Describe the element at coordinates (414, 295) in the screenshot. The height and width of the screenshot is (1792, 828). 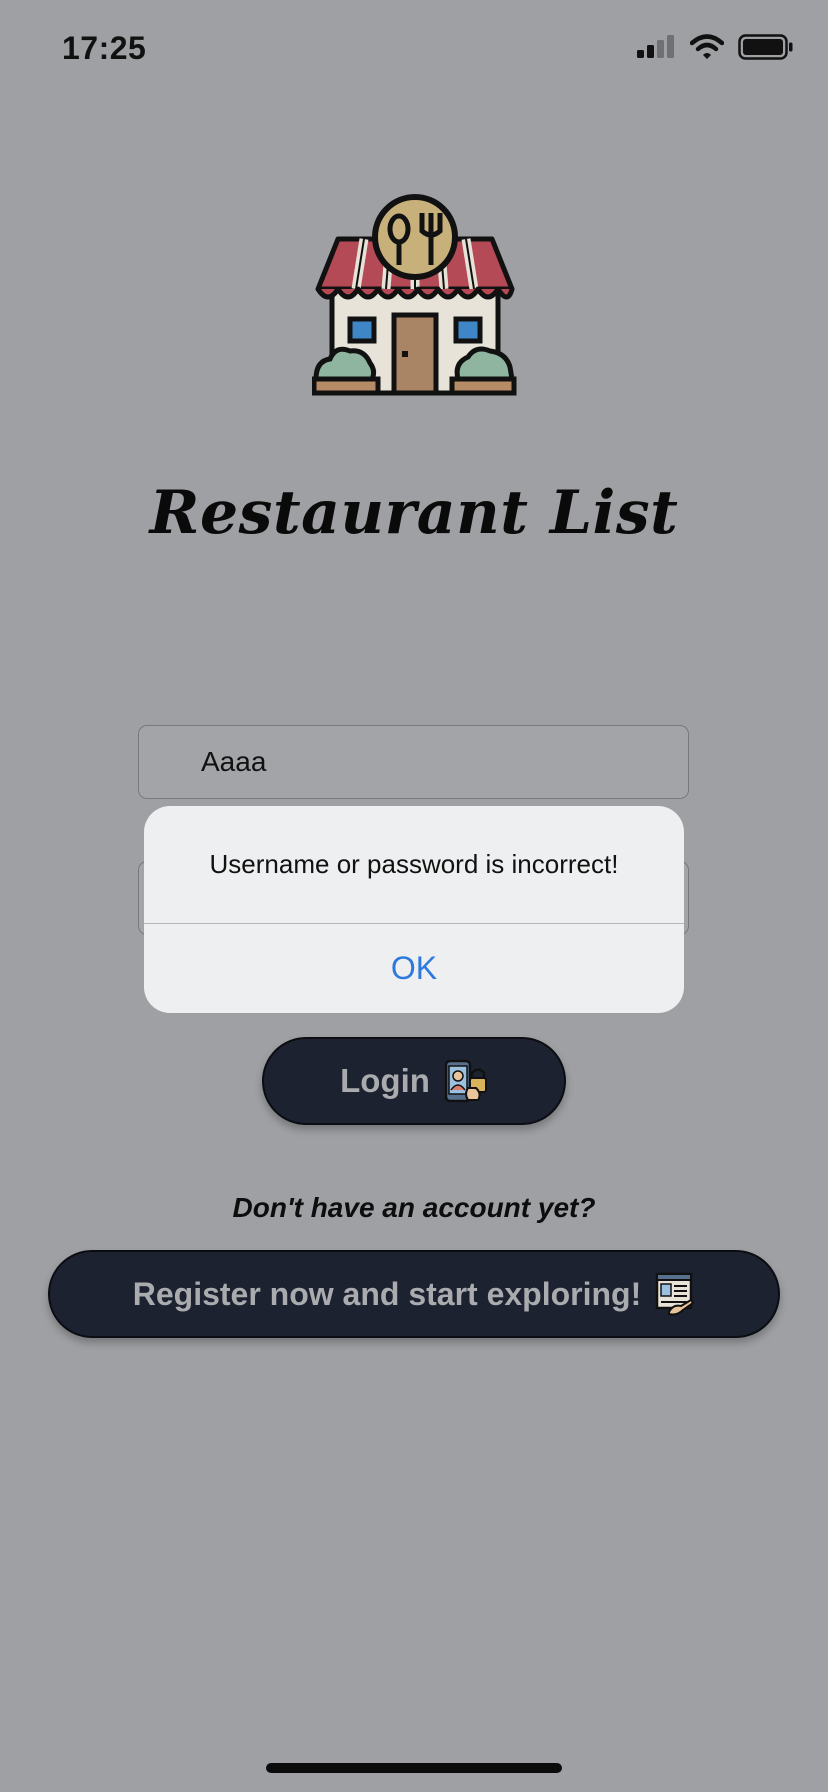
I see `restaurant-storefront-icon` at that location.